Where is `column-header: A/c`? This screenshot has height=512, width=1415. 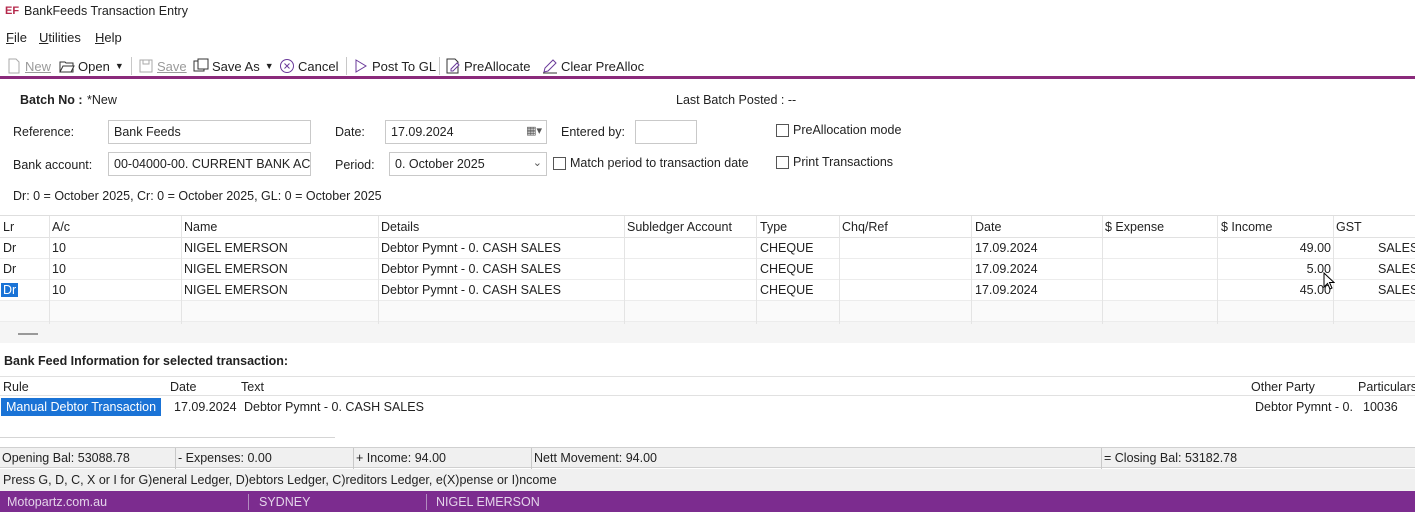
column-header: A/c is located at coordinates (61, 227).